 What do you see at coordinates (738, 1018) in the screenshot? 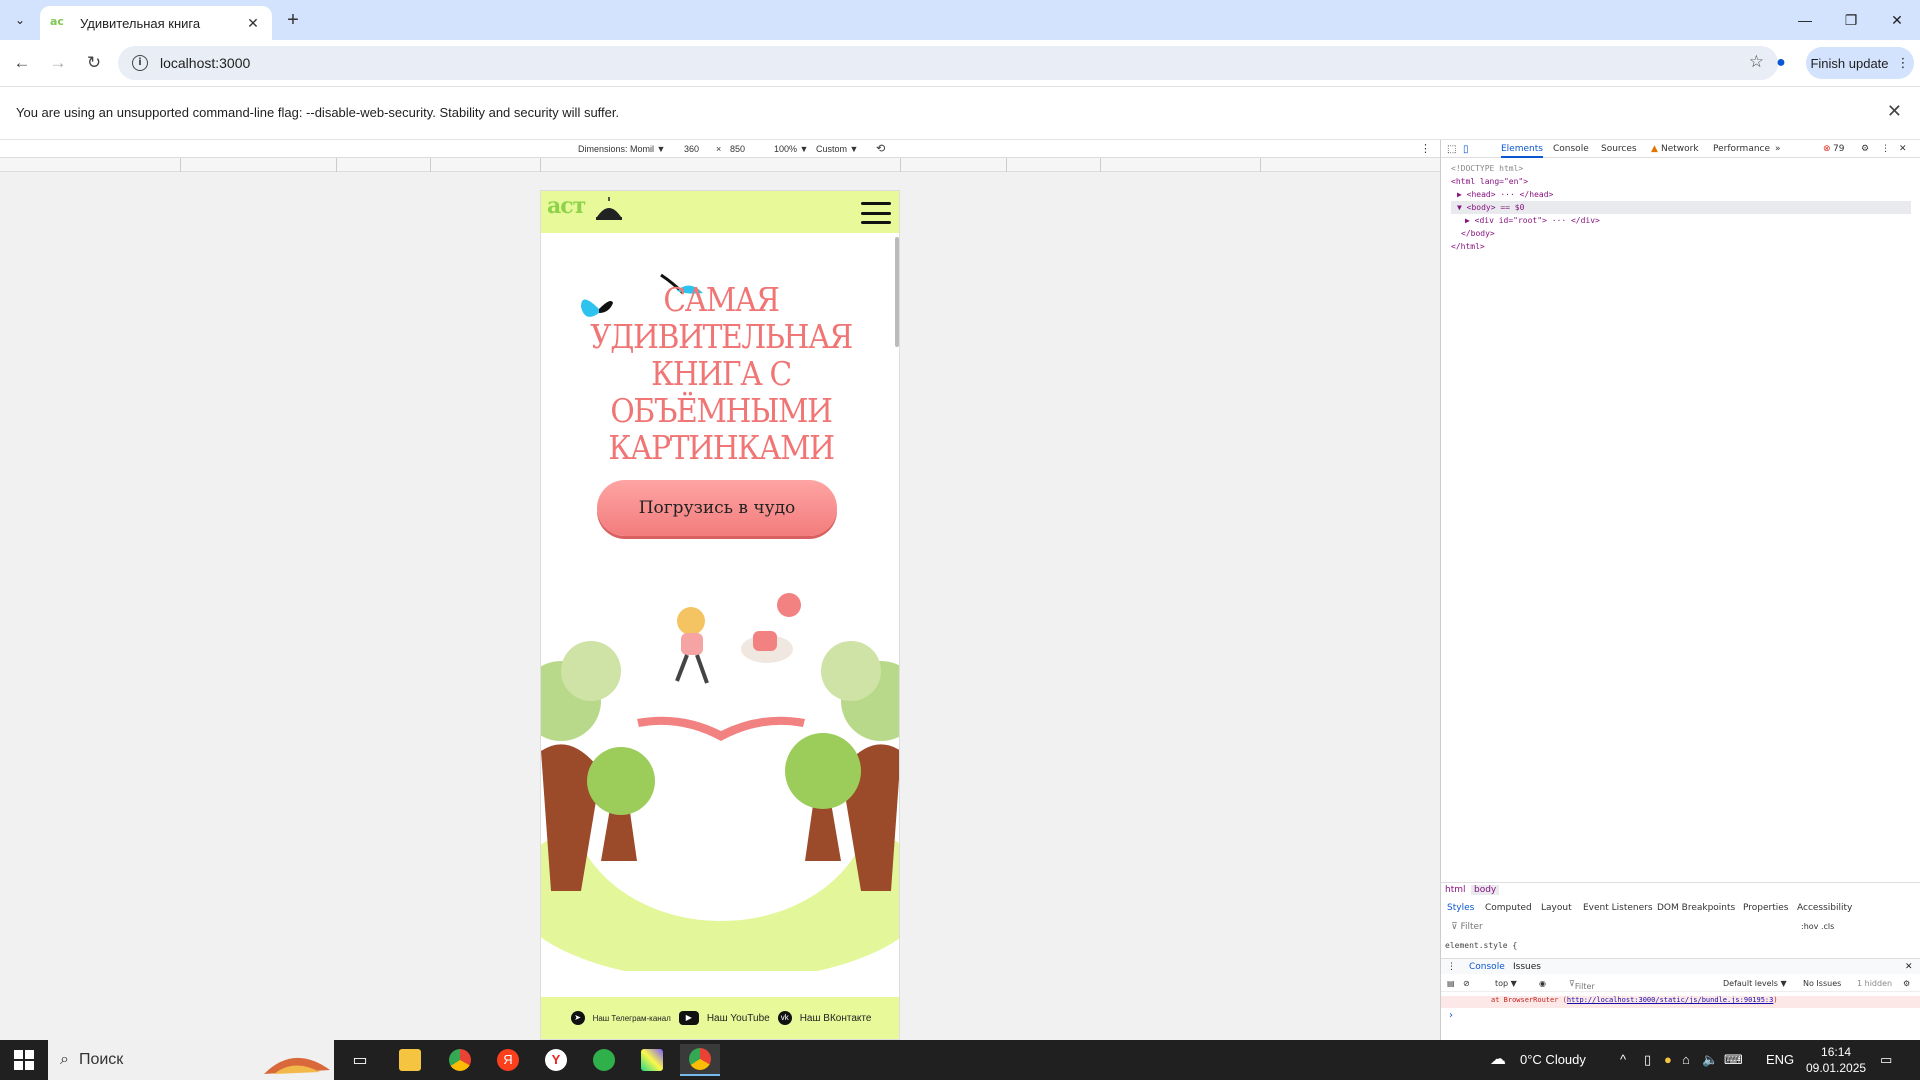
I see `youtube-link: Наш YouTube` at bounding box center [738, 1018].